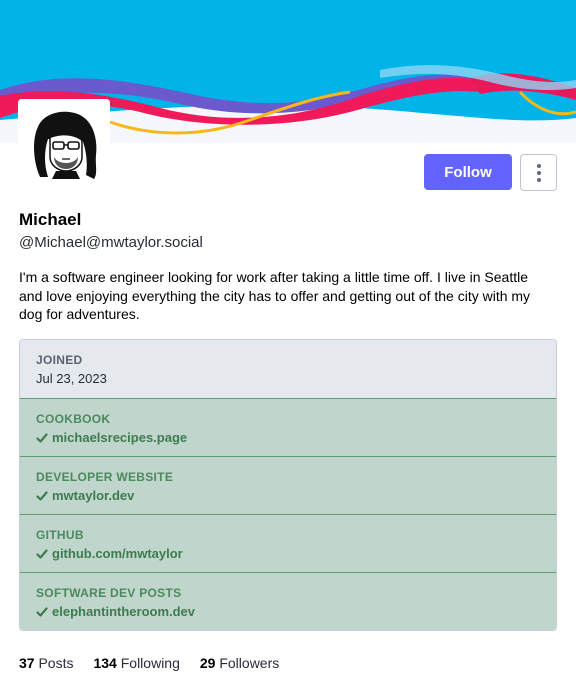  Describe the element at coordinates (288, 427) in the screenshot. I see `field-cookbook: COOKBOOK michaelsrecipes.page` at that location.